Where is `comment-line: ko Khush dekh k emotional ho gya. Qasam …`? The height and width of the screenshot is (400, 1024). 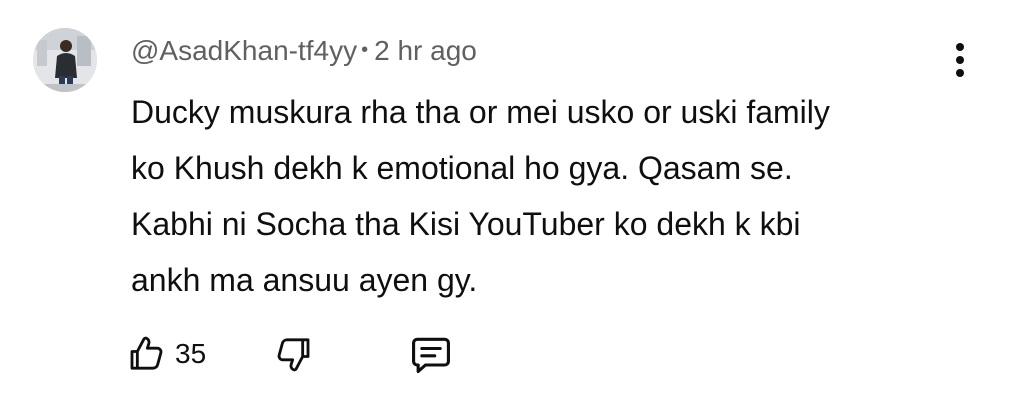 comment-line: ko Khush dekh k emotional ho gya. Qasam … is located at coordinates (462, 168).